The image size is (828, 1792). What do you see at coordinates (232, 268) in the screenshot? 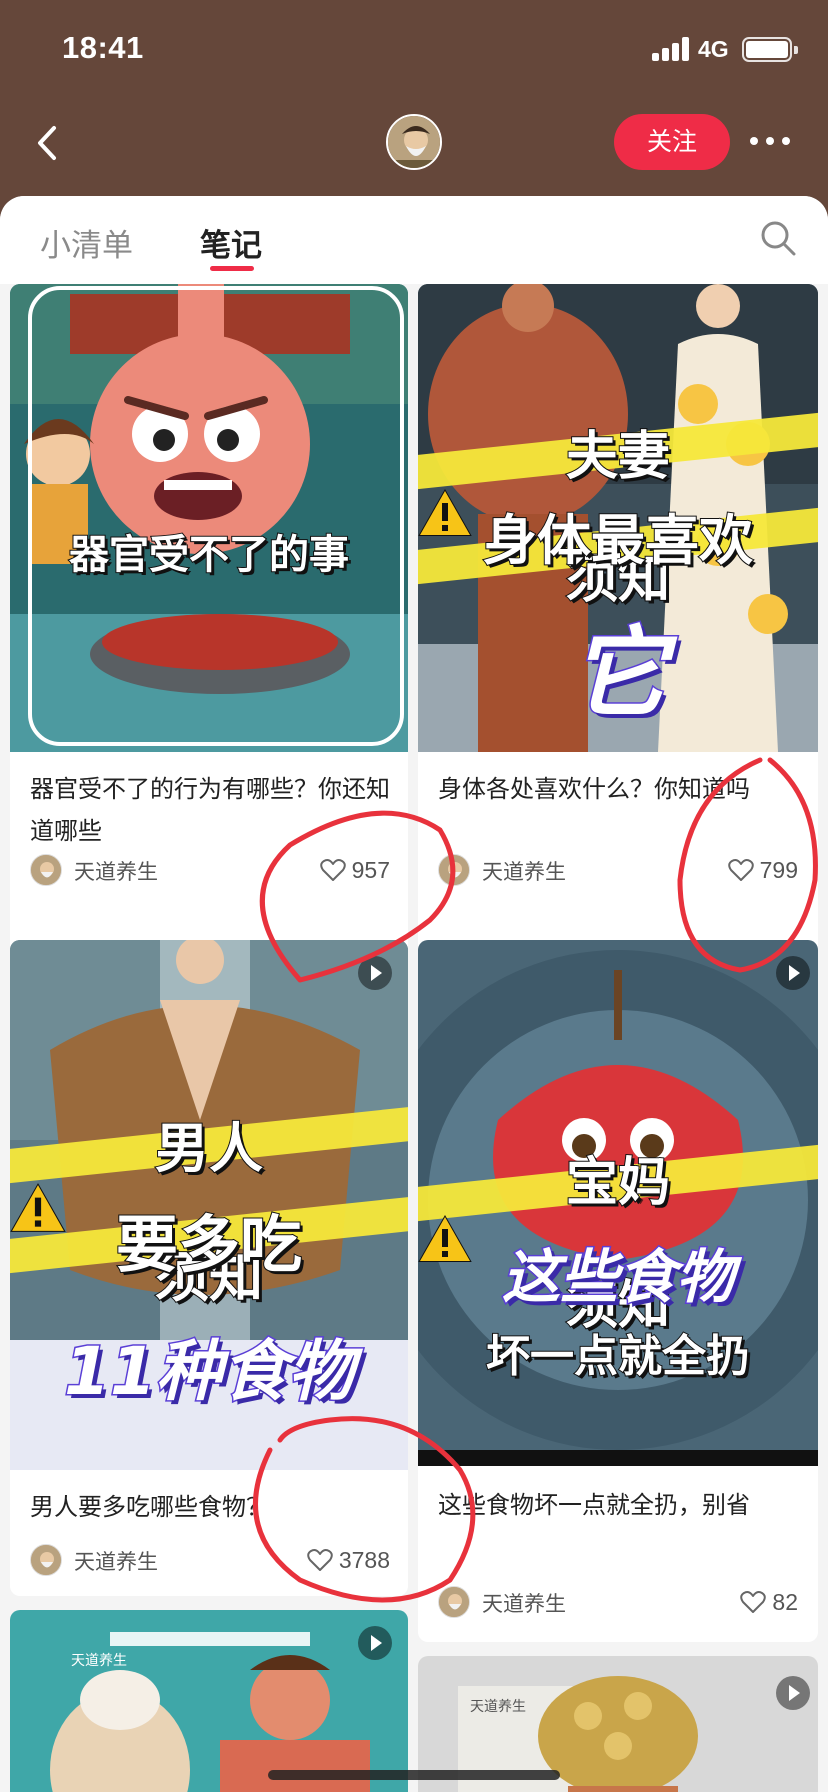
I see `tab-active-indicator` at bounding box center [232, 268].